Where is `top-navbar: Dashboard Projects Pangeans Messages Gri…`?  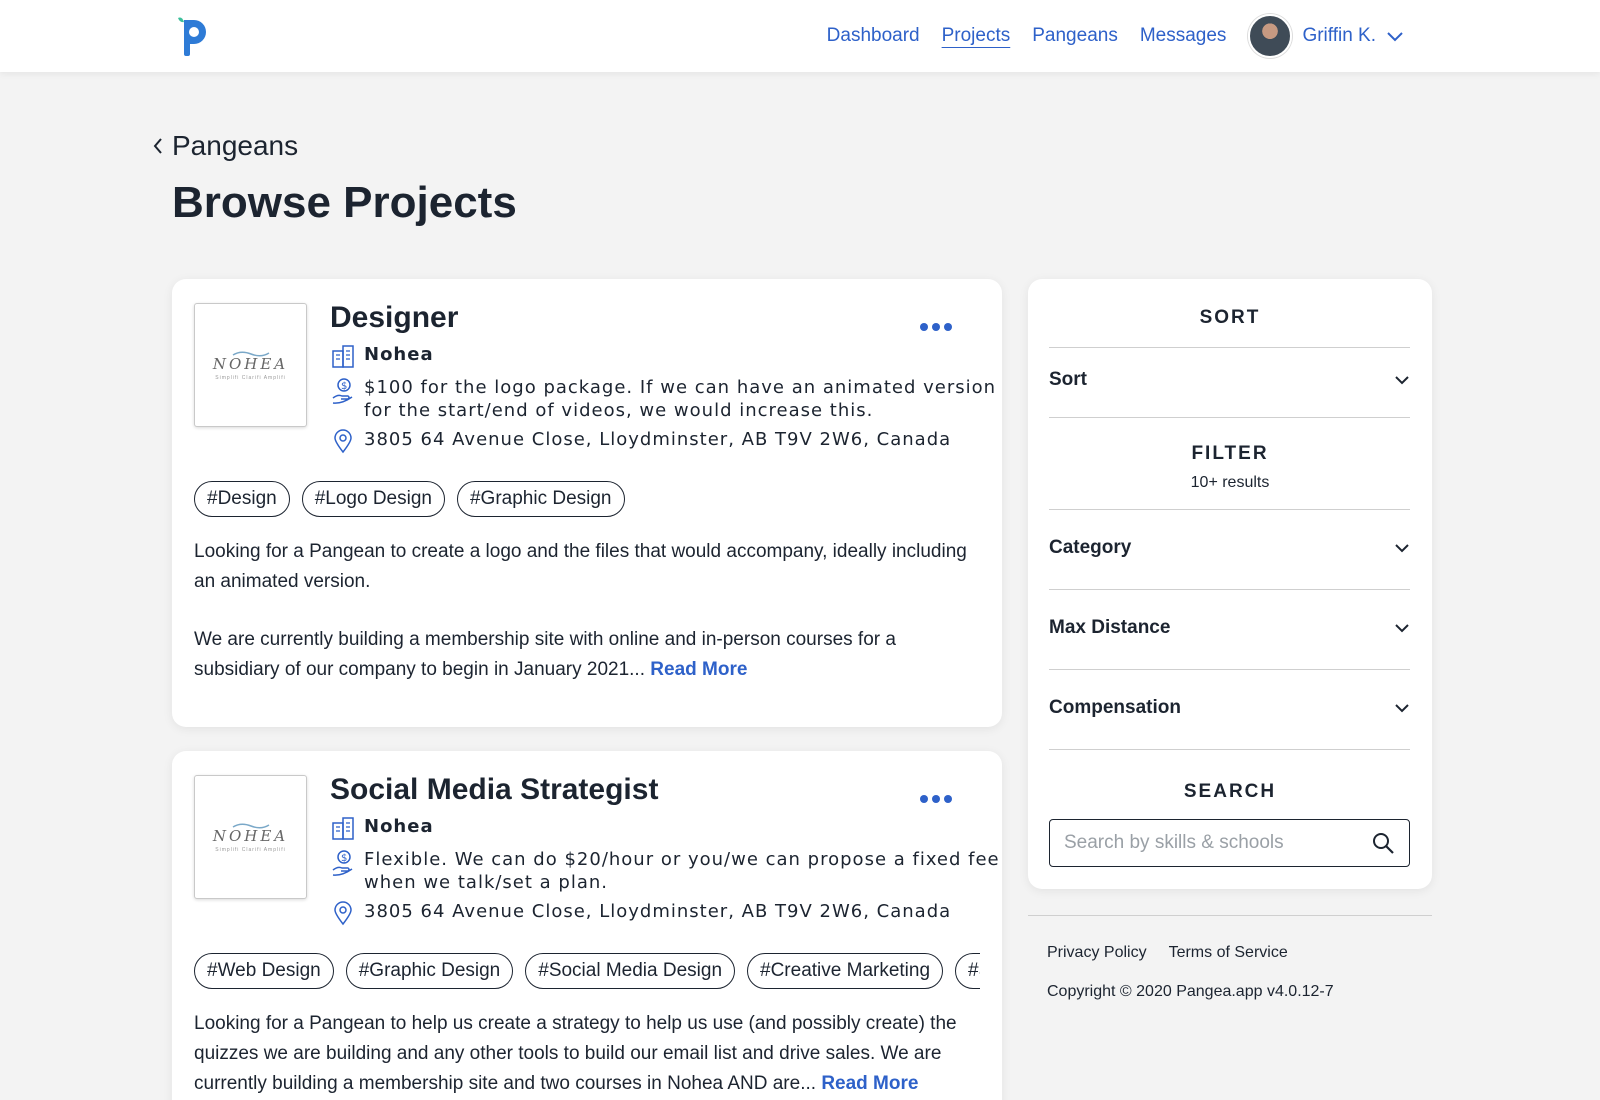 top-navbar: Dashboard Projects Pangeans Messages Gri… is located at coordinates (800, 36).